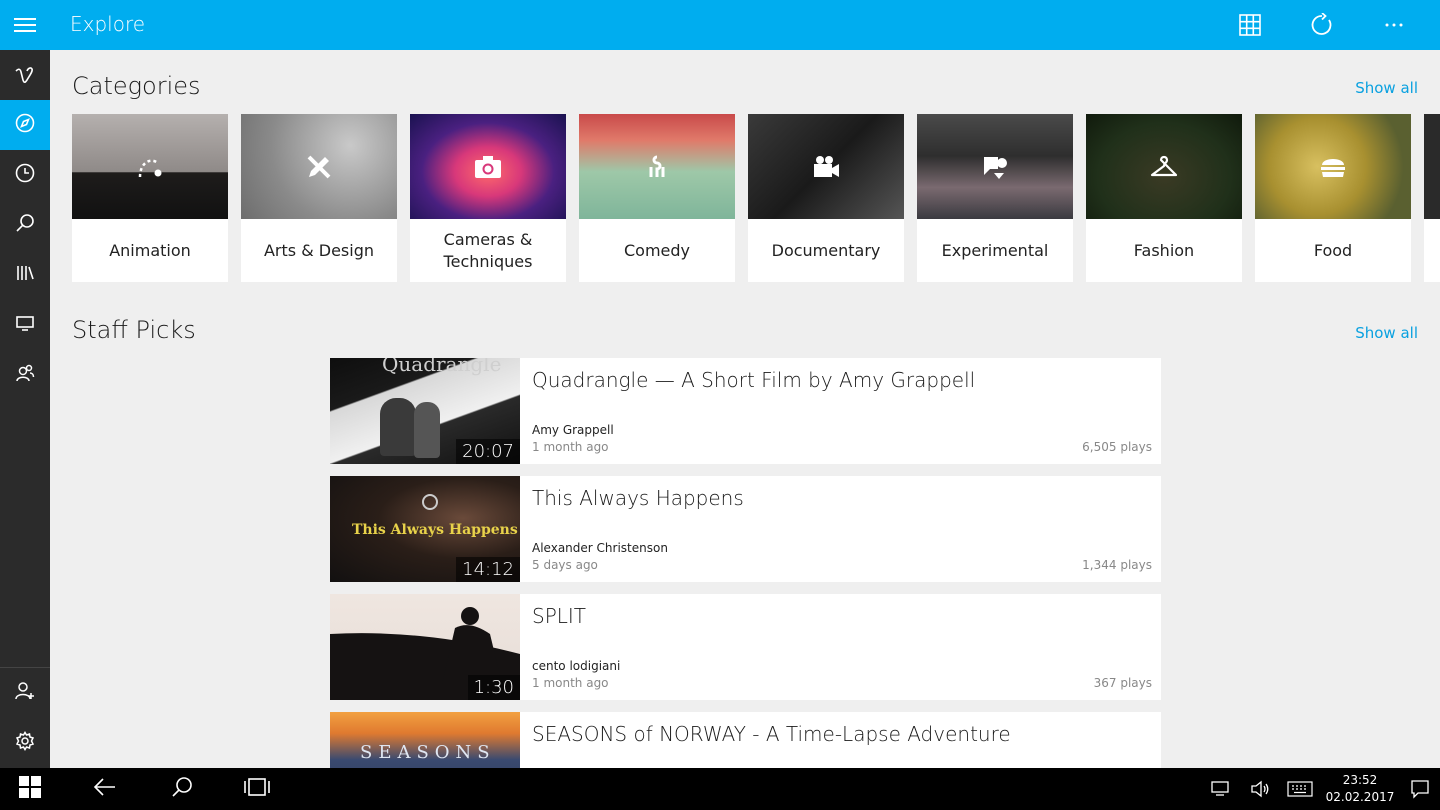 The width and height of the screenshot is (1440, 810). What do you see at coordinates (1394, 25) in the screenshot?
I see `more-options-icon` at bounding box center [1394, 25].